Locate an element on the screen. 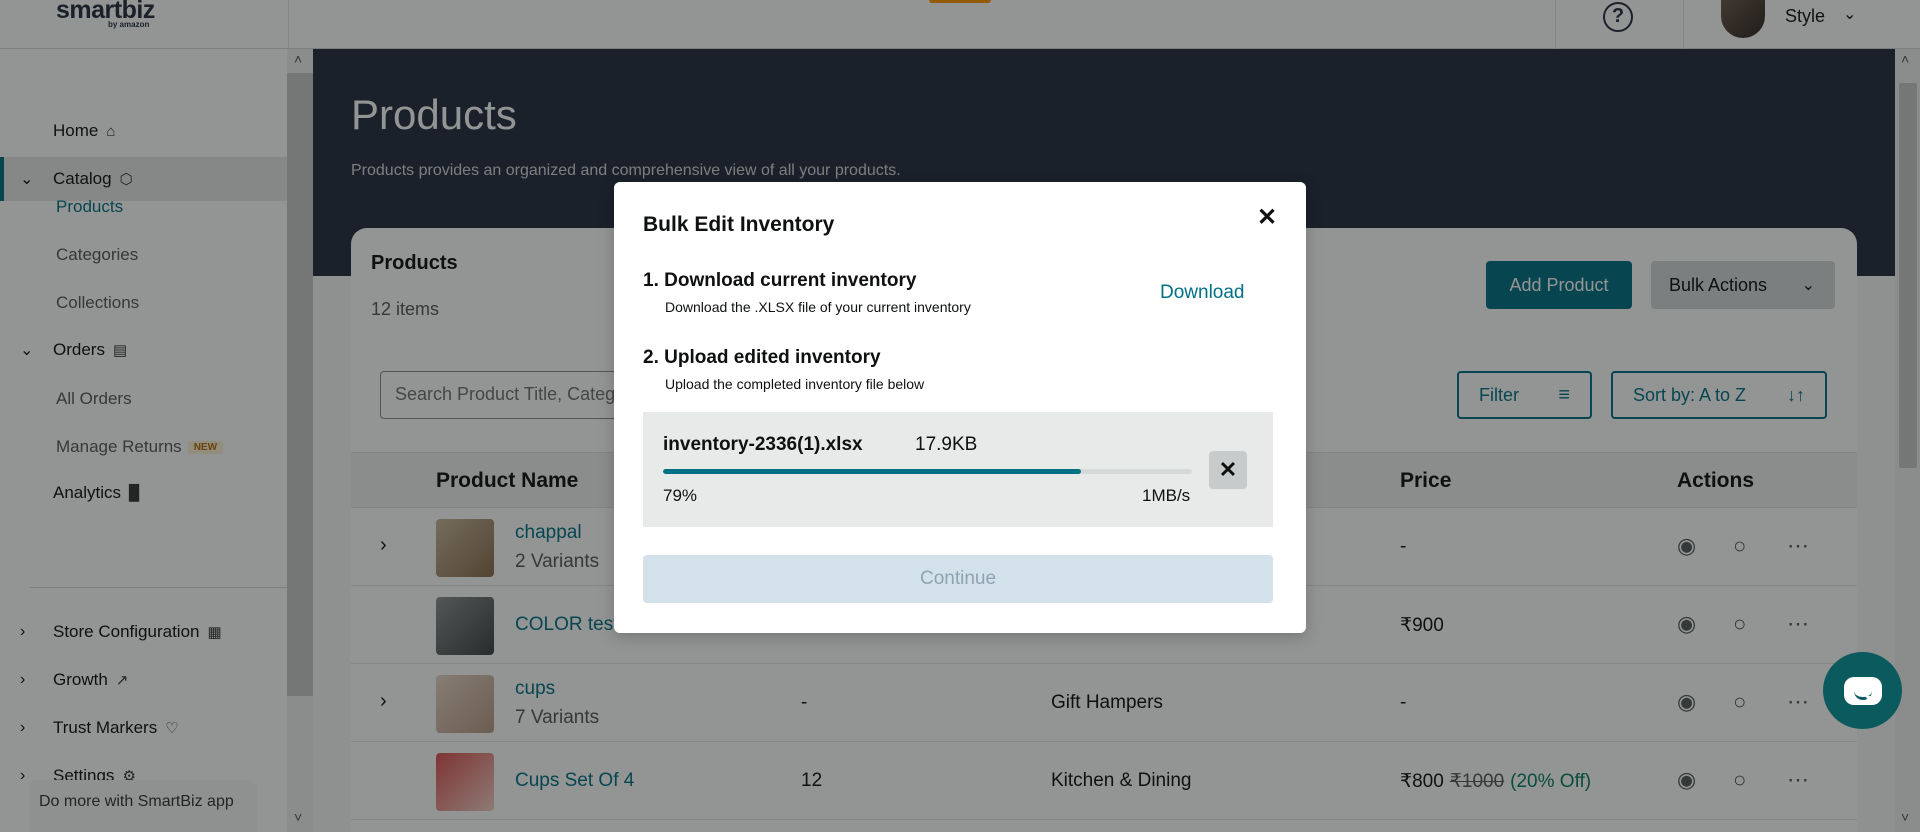 This screenshot has height=832, width=1920. step-upload-title: 2. Upload edited inventory is located at coordinates (762, 357).